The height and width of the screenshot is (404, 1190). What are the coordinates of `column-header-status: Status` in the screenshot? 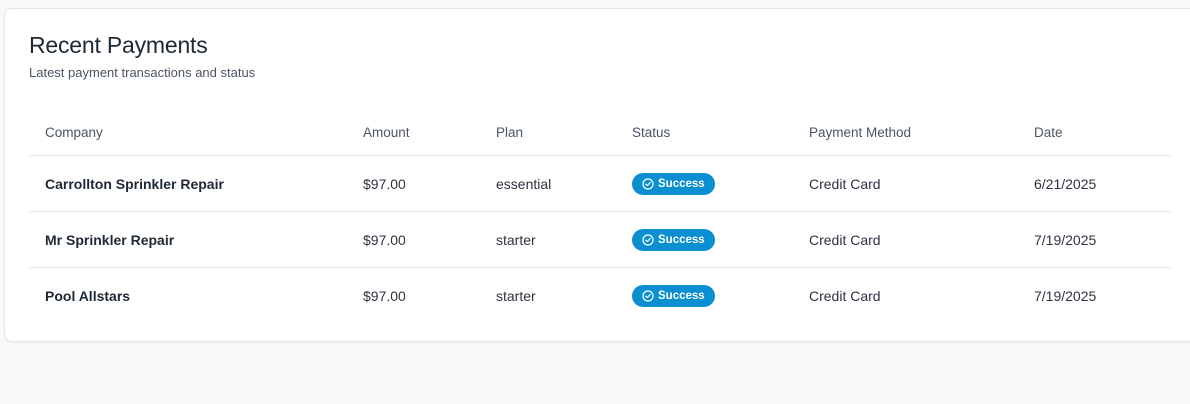 It's located at (651, 132).